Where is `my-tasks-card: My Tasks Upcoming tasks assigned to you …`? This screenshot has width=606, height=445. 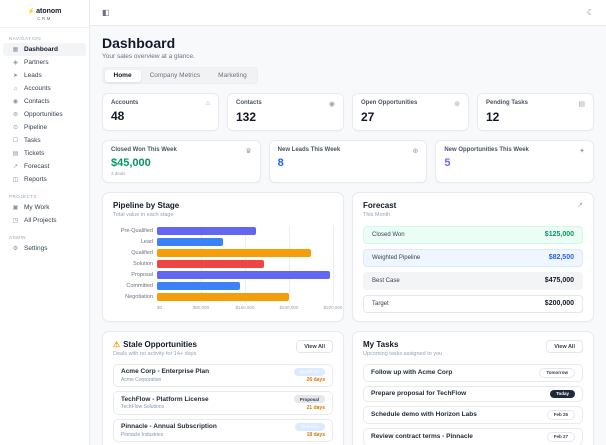 my-tasks-card: My Tasks Upcoming tasks assigned to you … is located at coordinates (473, 388).